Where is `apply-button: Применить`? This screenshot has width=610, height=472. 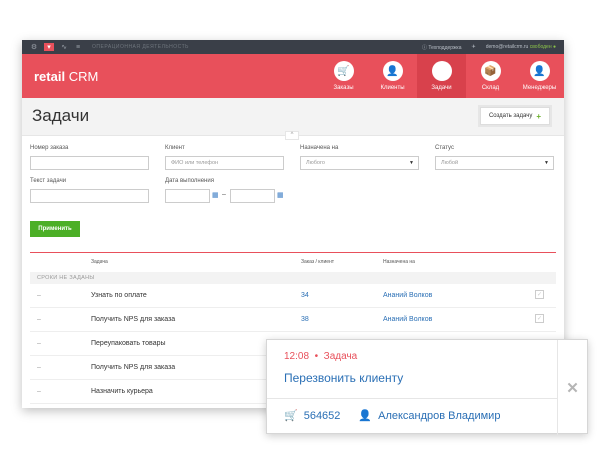 apply-button: Применить is located at coordinates (55, 229).